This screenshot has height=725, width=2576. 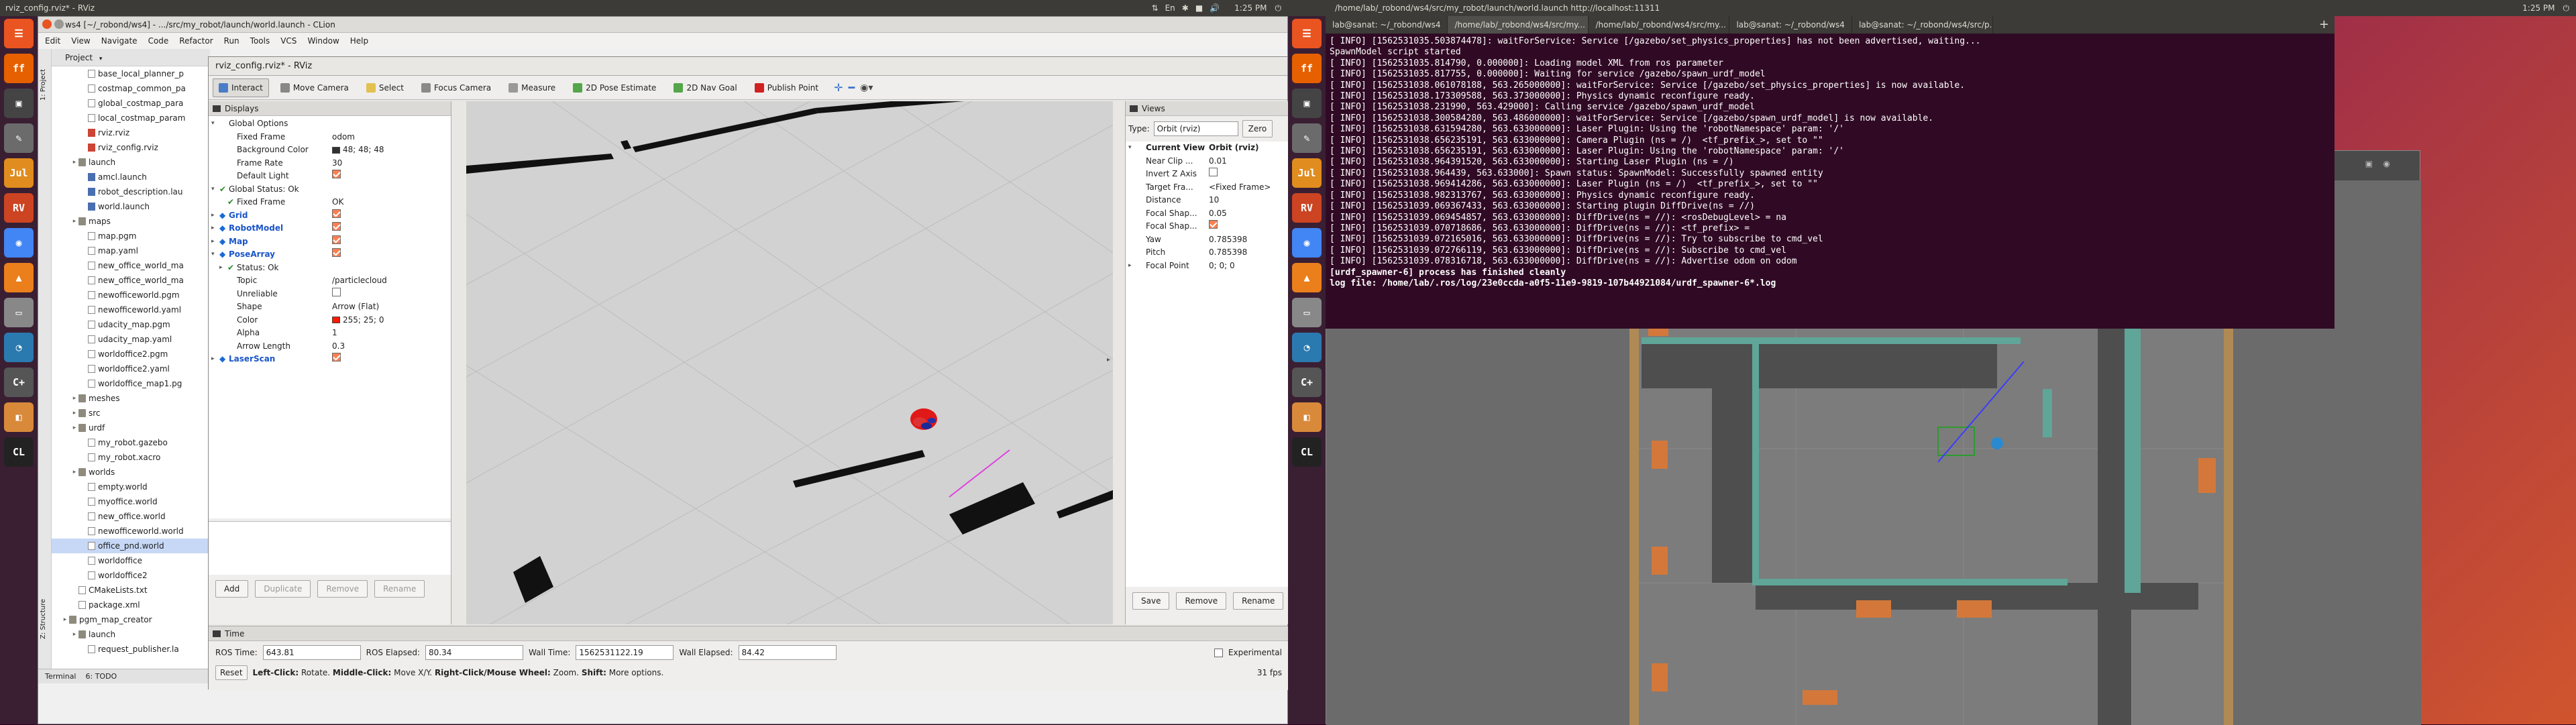 What do you see at coordinates (1215, 8) in the screenshot?
I see `status-indicator-4: 🔊` at bounding box center [1215, 8].